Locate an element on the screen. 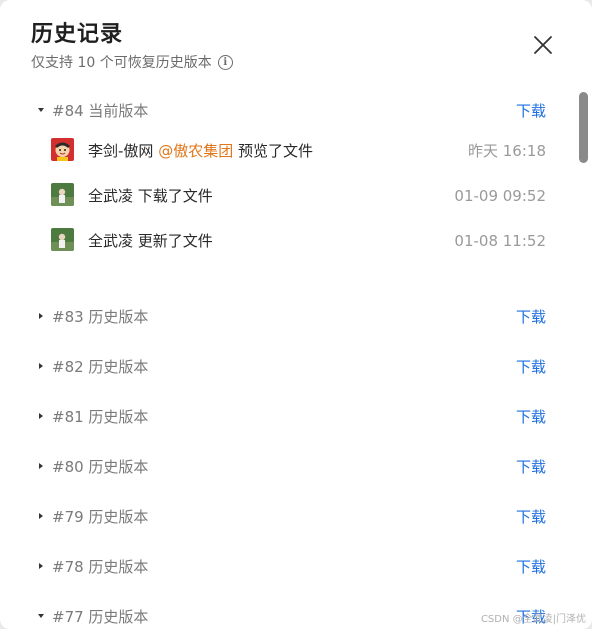  close-button is located at coordinates (543, 45).